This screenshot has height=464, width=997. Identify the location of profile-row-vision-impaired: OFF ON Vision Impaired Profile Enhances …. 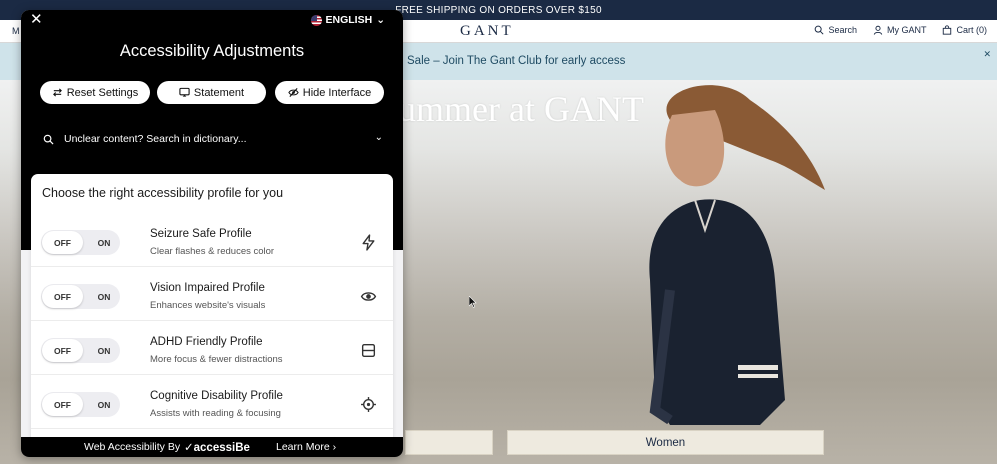
(212, 294).